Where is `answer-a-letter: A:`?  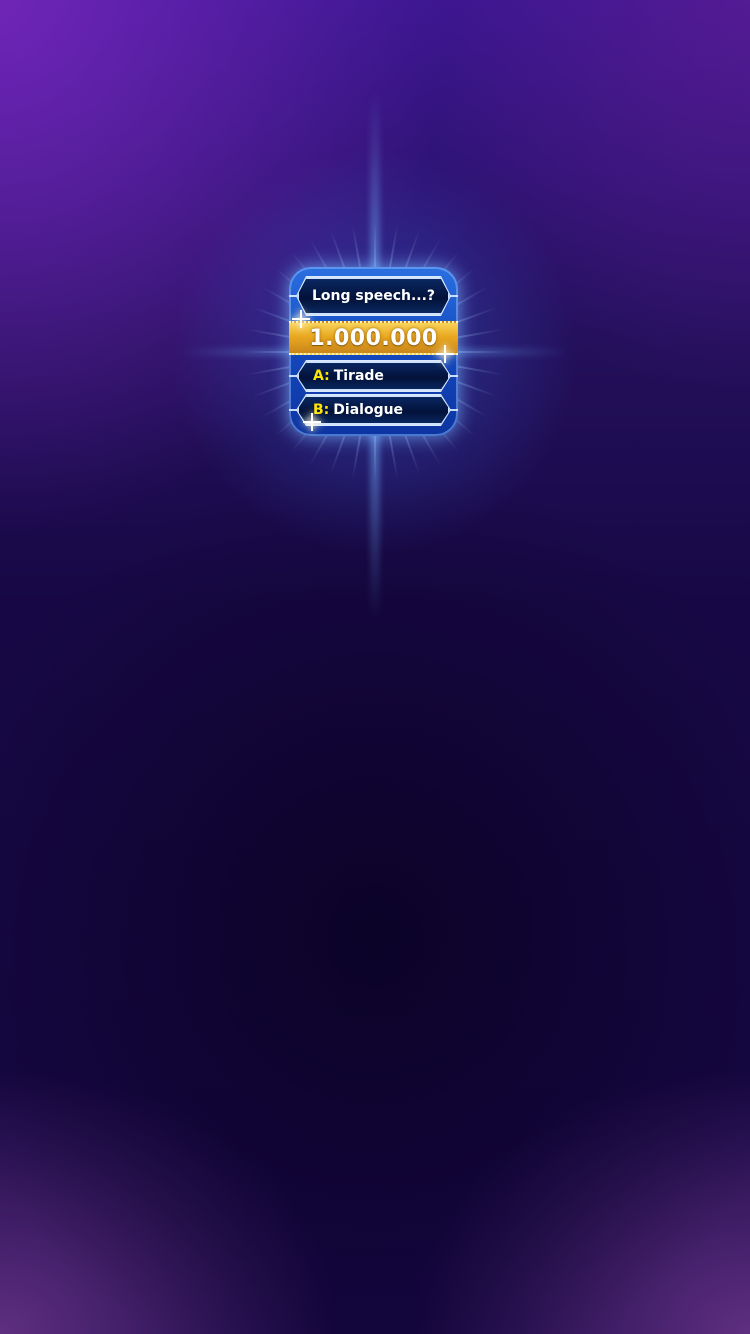 answer-a-letter: A: is located at coordinates (321, 376).